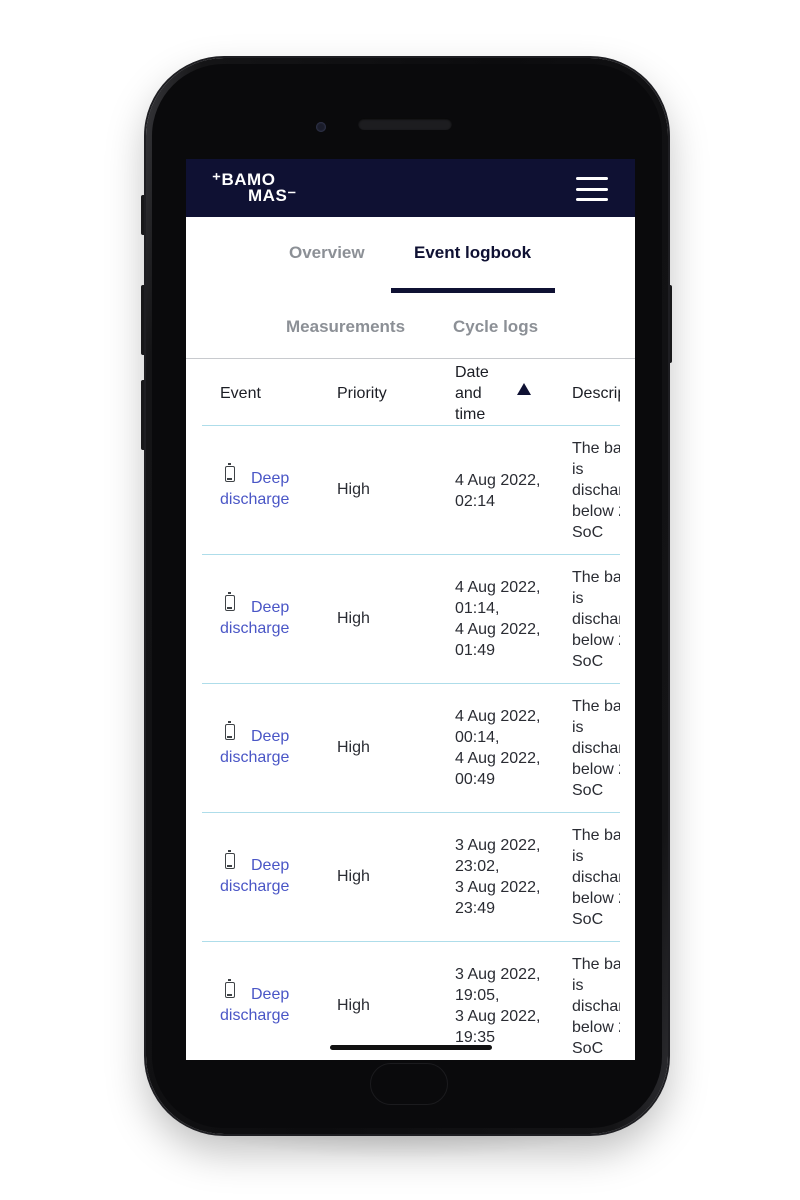 The height and width of the screenshot is (1200, 800). I want to click on date-time-cell: 3 Aug 2022, 19:05, 3 Aug 2022, 19:35, so click(502, 1006).